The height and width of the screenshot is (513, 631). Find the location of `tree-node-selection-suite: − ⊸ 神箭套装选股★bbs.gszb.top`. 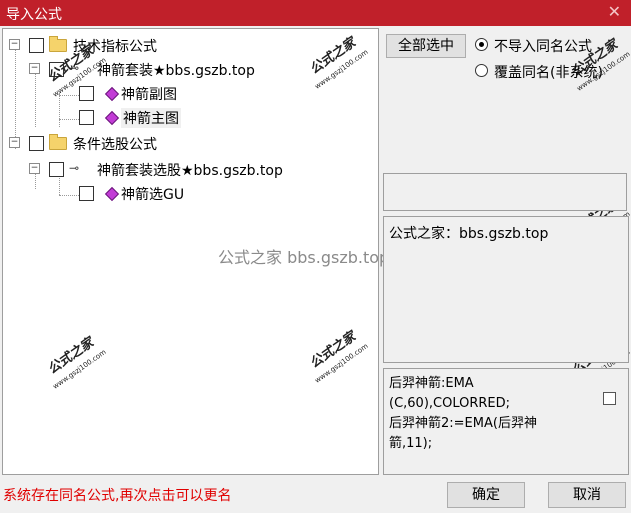

tree-node-selection-suite: − ⊸ 神箭套装选股★bbs.gszb.top is located at coordinates (188, 169).